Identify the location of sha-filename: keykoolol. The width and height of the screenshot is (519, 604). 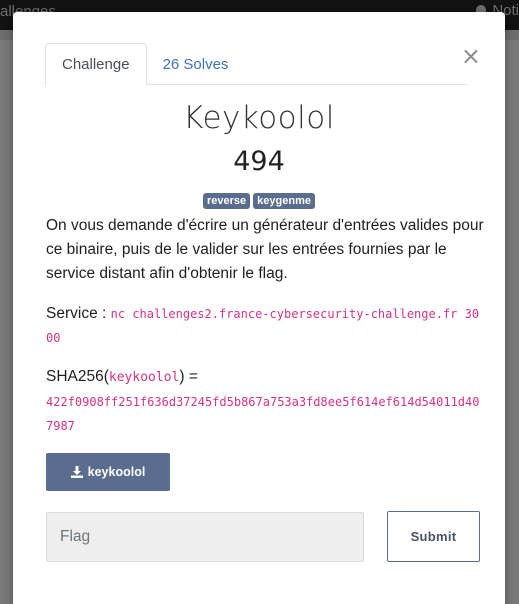
(144, 377).